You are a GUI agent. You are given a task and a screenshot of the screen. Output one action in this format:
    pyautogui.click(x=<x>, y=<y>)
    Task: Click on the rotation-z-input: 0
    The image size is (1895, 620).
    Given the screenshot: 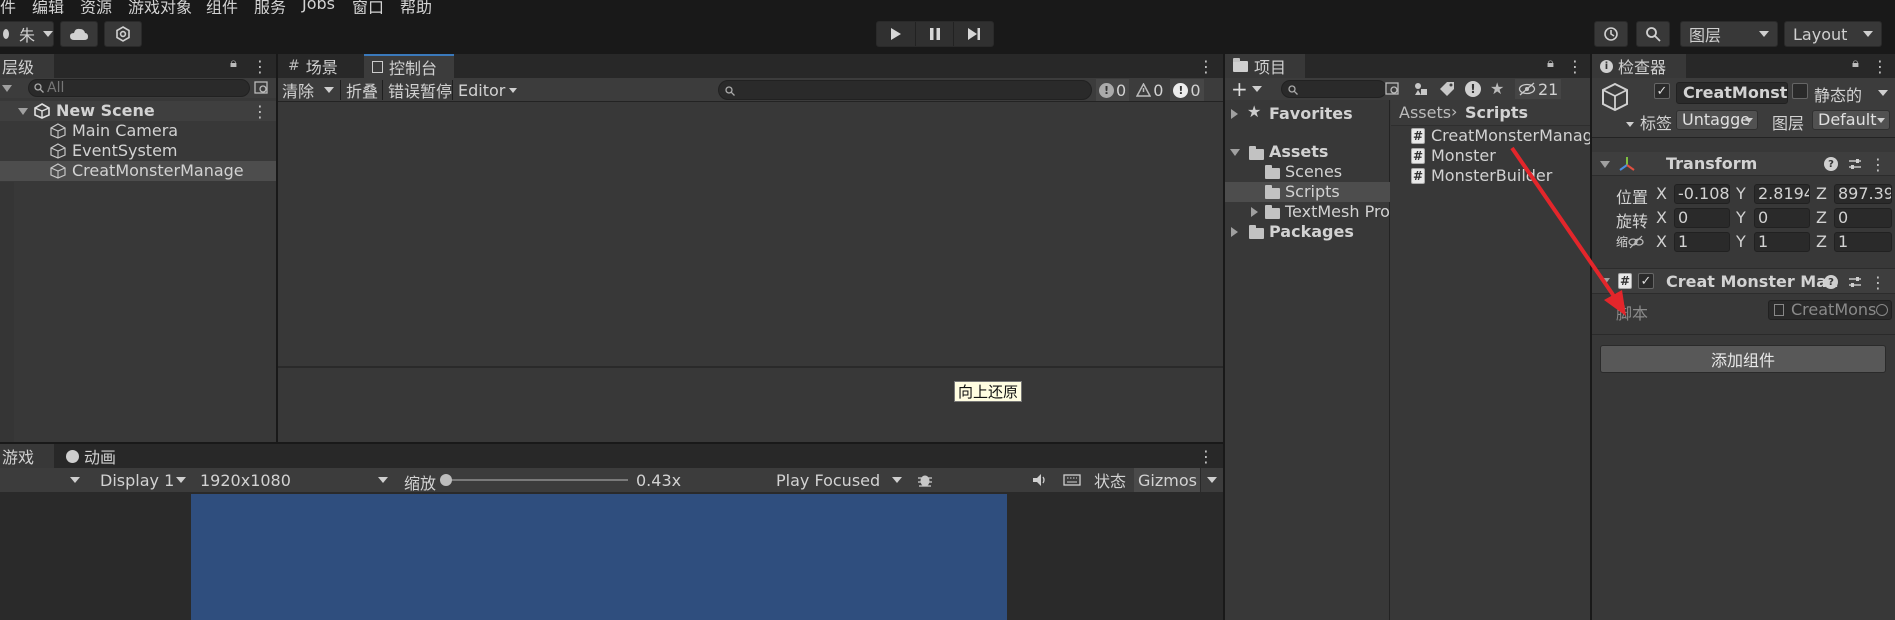 What is the action you would take?
    pyautogui.click(x=1863, y=218)
    